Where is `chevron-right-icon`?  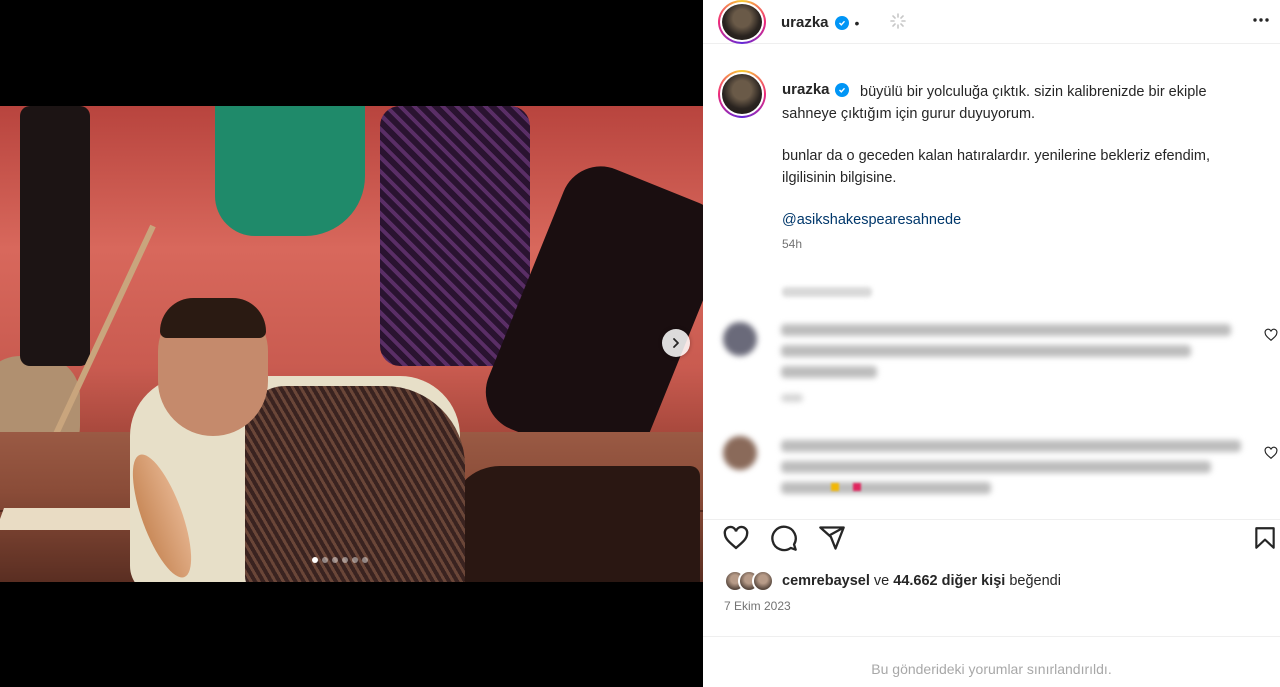
chevron-right-icon is located at coordinates (676, 343).